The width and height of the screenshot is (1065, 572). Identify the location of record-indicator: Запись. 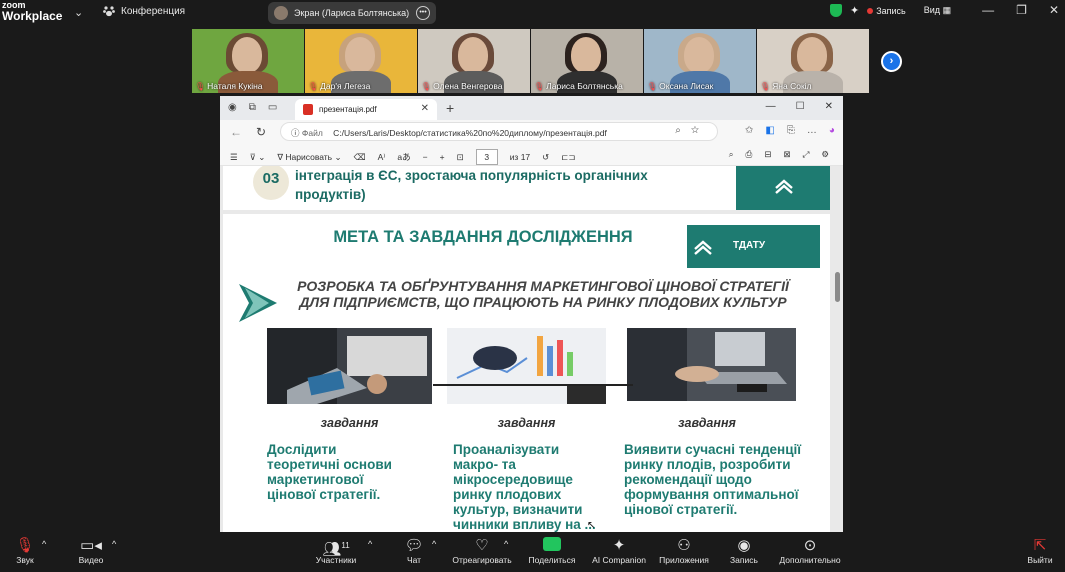
(886, 11).